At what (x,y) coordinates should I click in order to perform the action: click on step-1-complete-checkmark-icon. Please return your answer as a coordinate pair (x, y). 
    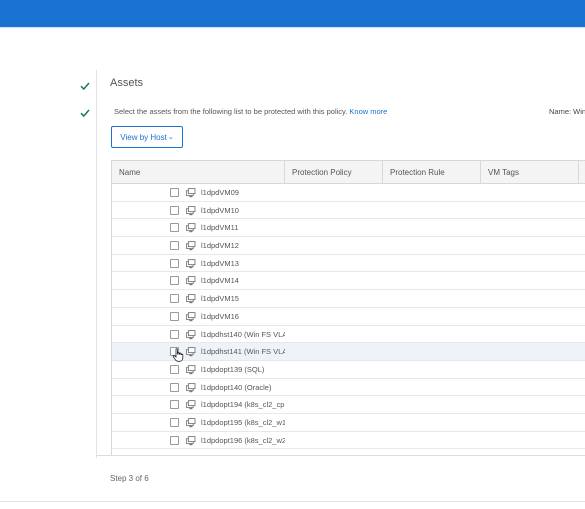
    Looking at the image, I should click on (85, 86).